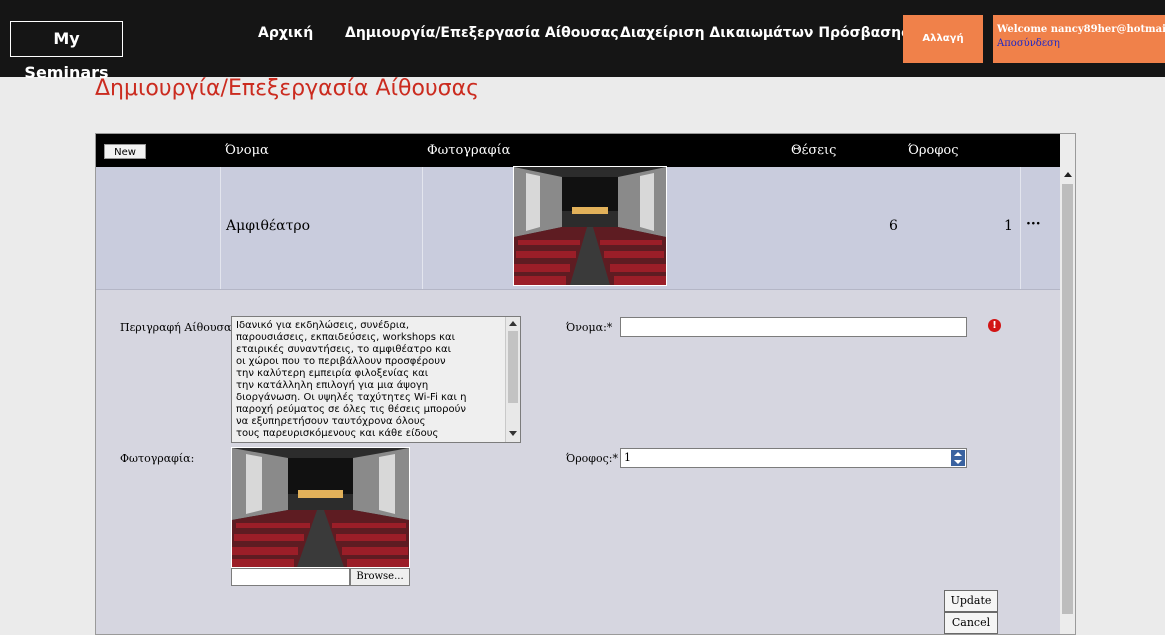 The height and width of the screenshot is (635, 1165). Describe the element at coordinates (290, 577) in the screenshot. I see `file-path-field` at that location.